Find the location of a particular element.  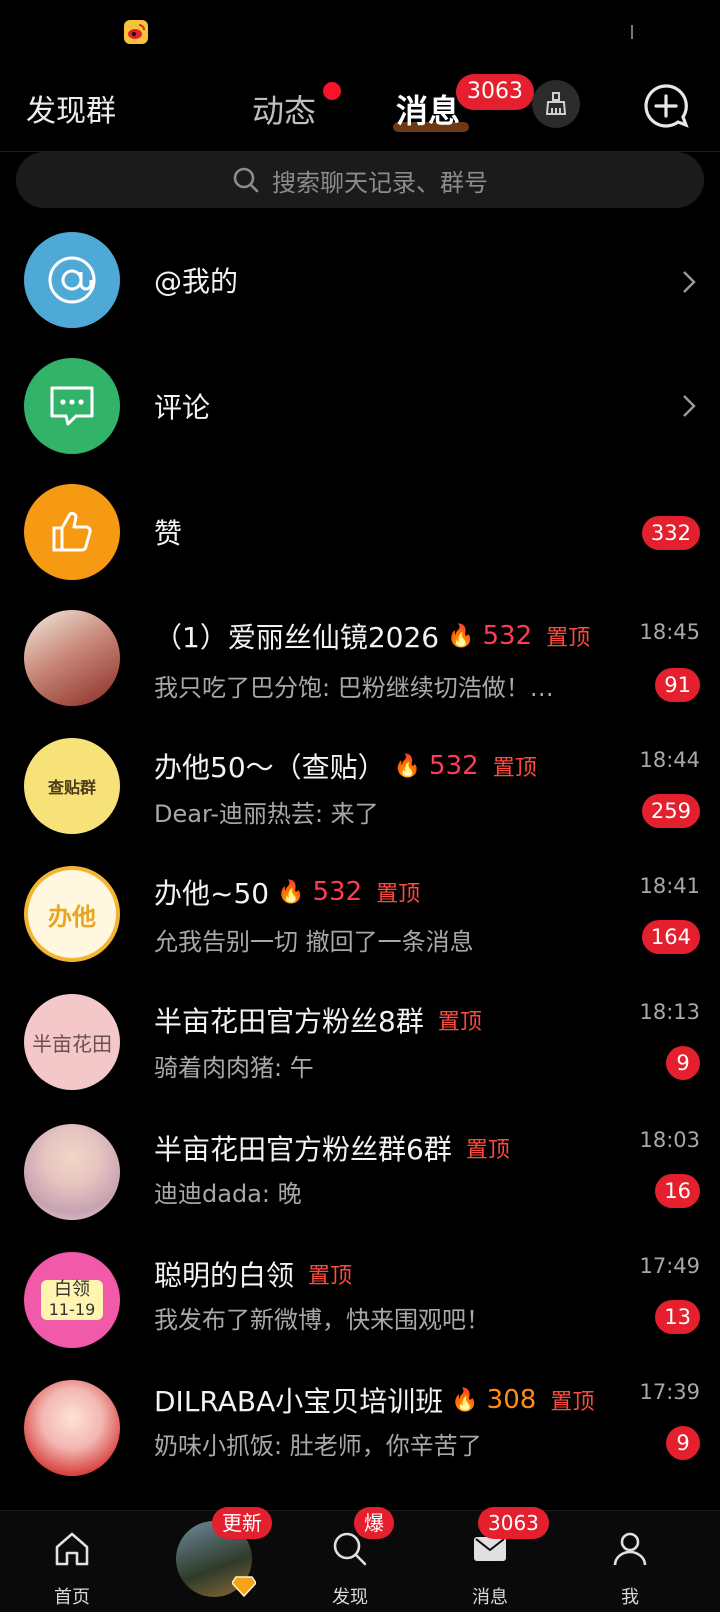

diamond-icon is located at coordinates (244, 1586).